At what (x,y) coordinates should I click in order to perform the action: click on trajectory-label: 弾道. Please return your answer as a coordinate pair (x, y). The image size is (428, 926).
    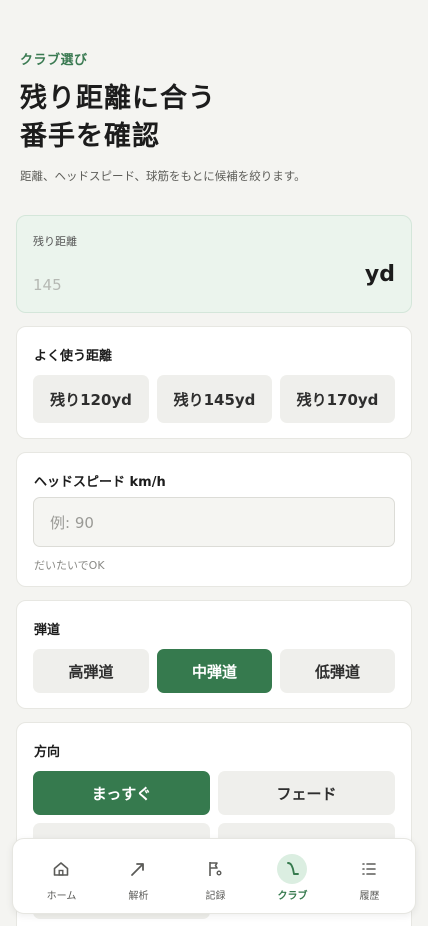
    Looking at the image, I should click on (47, 630).